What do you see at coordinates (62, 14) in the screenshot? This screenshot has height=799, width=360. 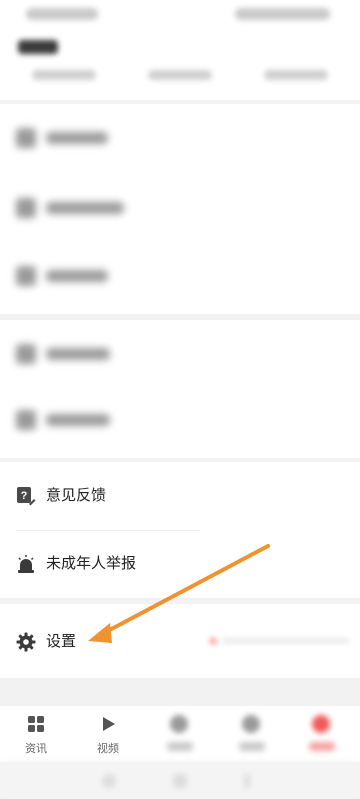 I see `status-time` at bounding box center [62, 14].